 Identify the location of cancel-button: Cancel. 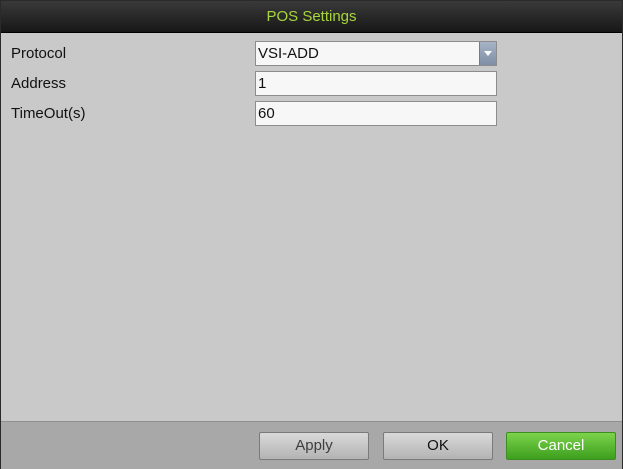
(561, 446).